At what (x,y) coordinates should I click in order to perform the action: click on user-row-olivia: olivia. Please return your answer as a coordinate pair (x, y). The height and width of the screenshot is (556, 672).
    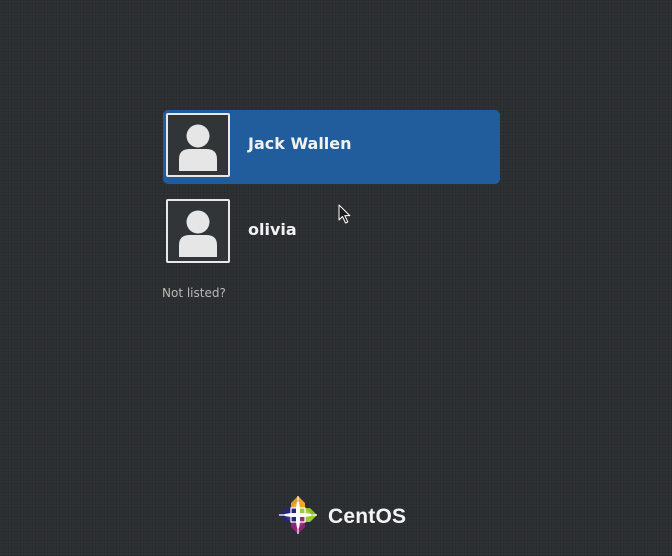
    Looking at the image, I should click on (331, 233).